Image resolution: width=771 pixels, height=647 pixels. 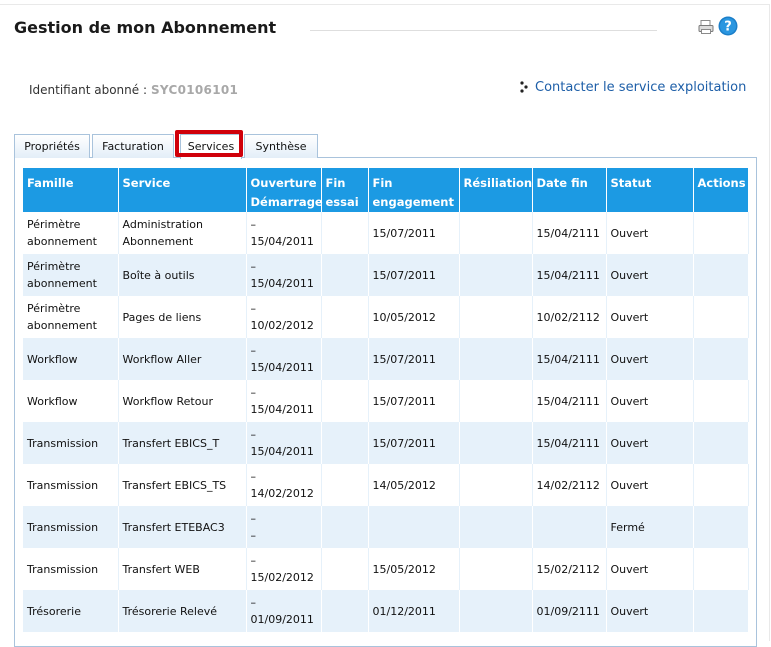 I want to click on column-header-resiliation: Résiliation, so click(x=496, y=190).